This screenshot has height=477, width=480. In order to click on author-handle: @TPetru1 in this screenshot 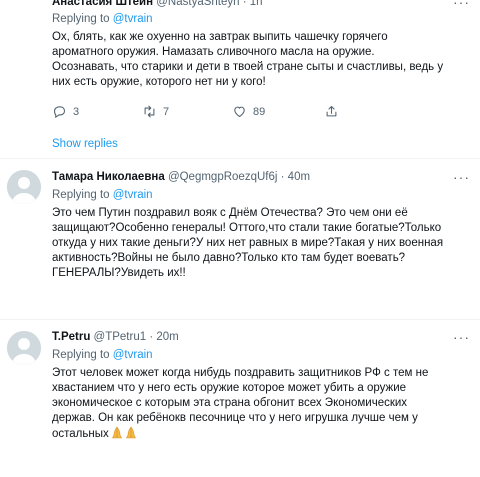, I will do `click(120, 337)`.